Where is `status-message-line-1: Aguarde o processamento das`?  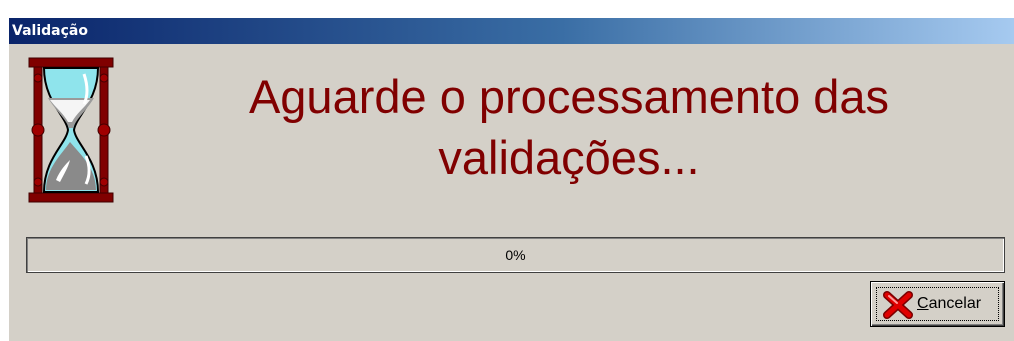
status-message-line-1: Aguarde o processamento das is located at coordinates (569, 96).